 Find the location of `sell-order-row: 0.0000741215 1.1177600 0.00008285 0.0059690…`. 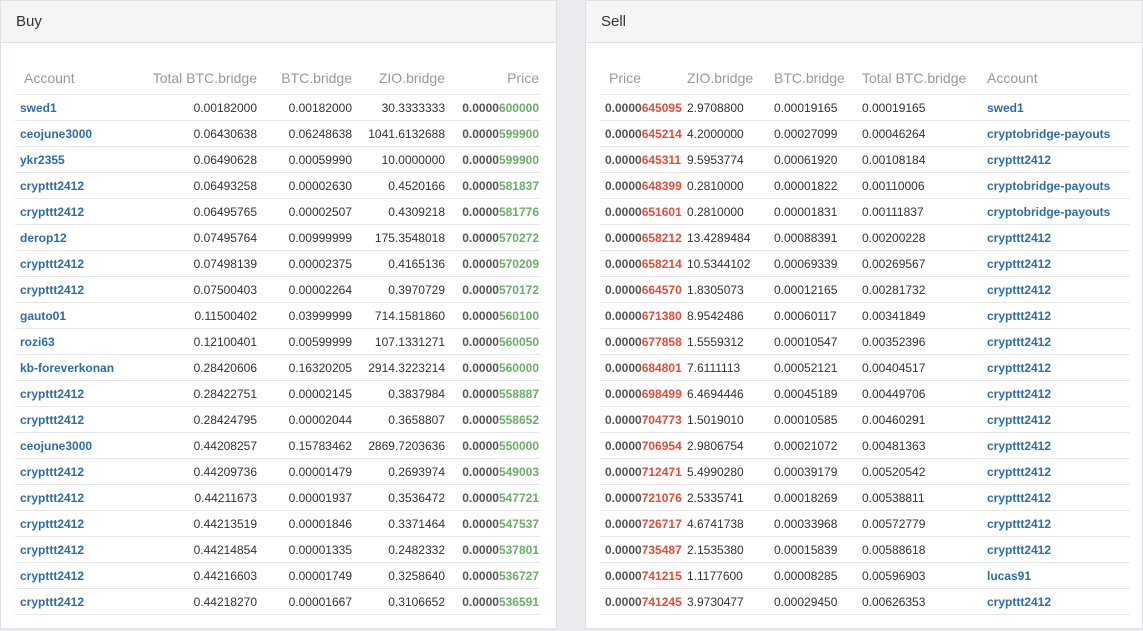

sell-order-row: 0.0000741215 1.1177600 0.00008285 0.0059690… is located at coordinates (865, 575).